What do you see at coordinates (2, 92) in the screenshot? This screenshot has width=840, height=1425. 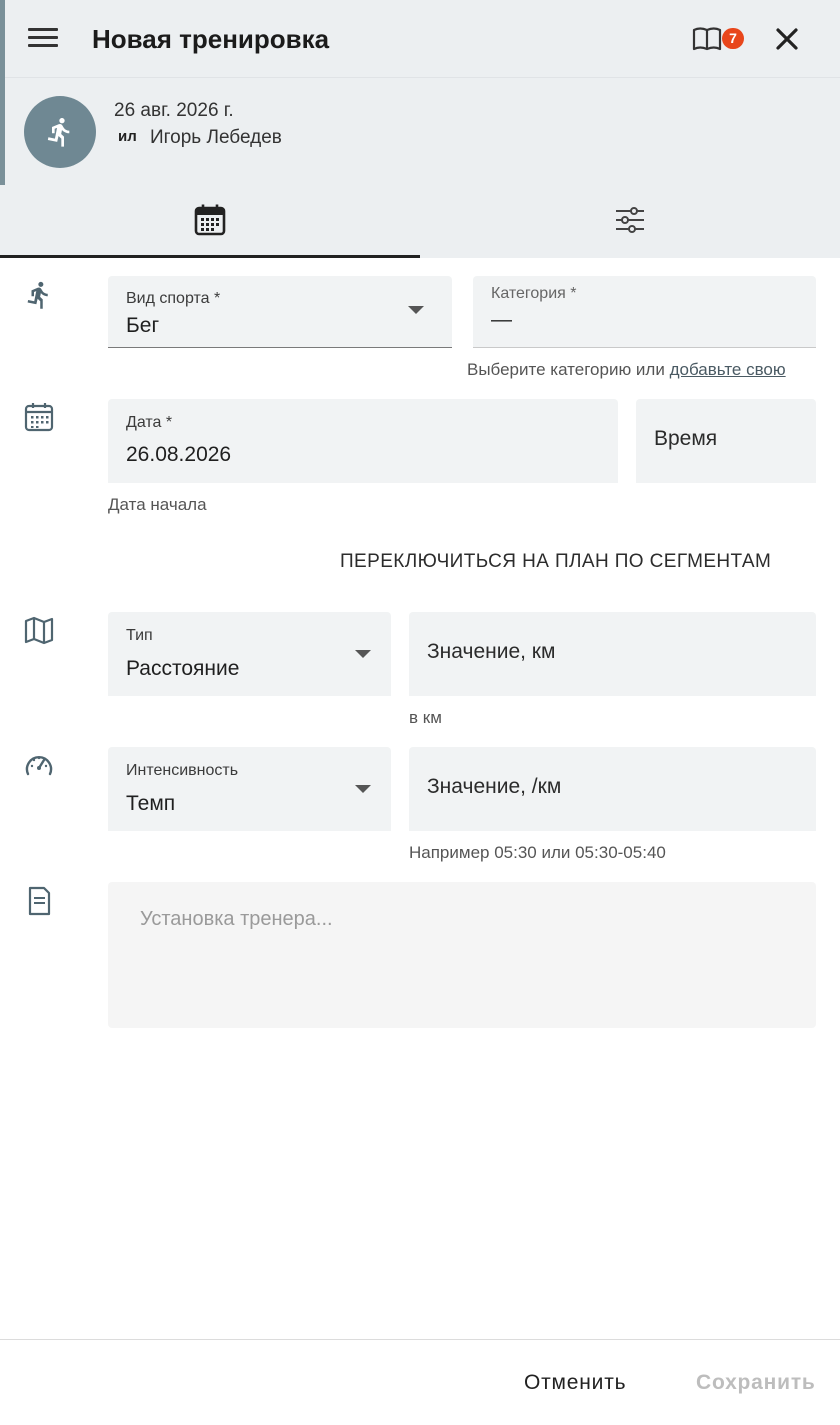 I see `left-accent-bar` at bounding box center [2, 92].